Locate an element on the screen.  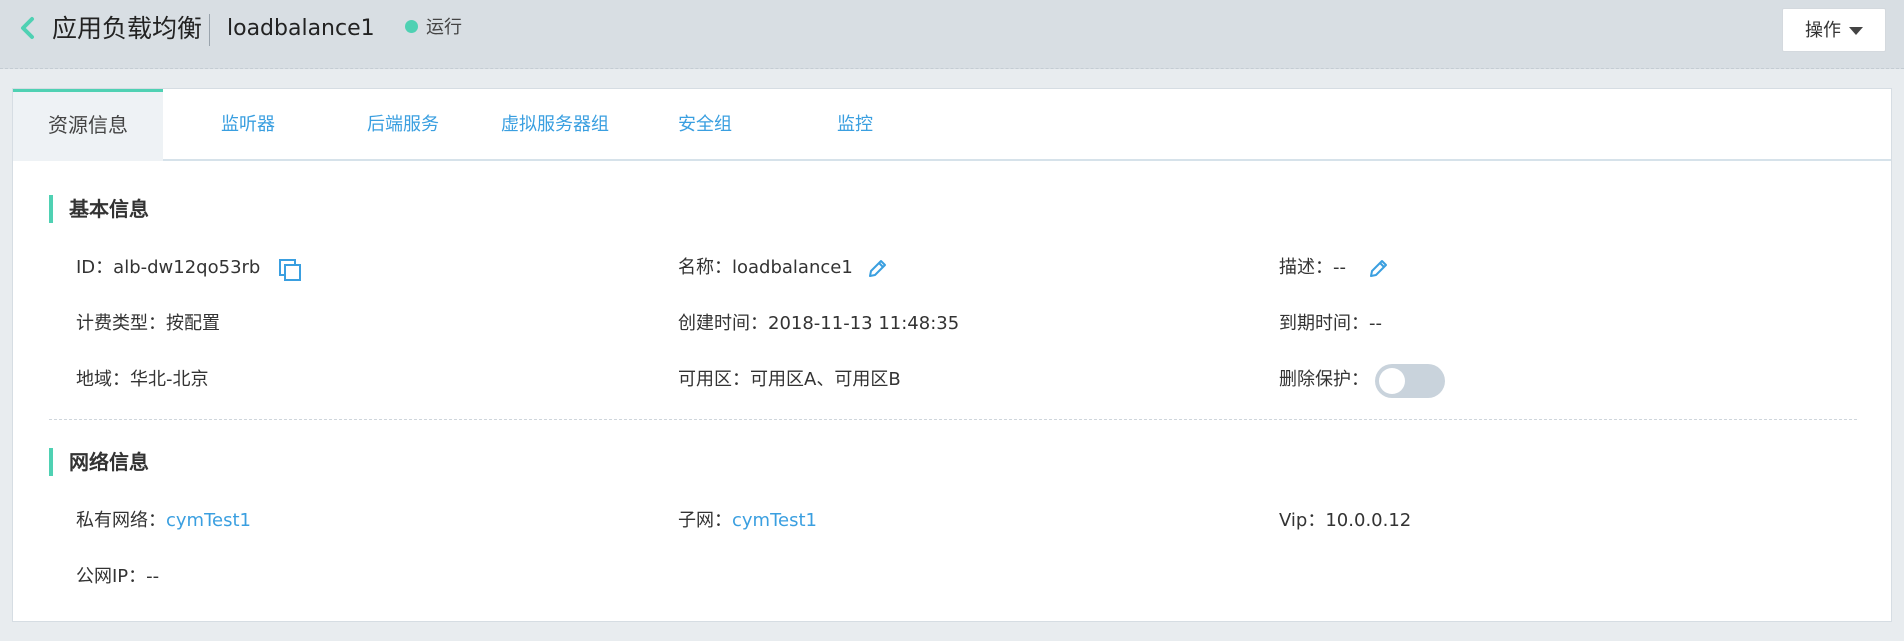
created-time-value: 2018-11-13 11:48:35 is located at coordinates (864, 323).